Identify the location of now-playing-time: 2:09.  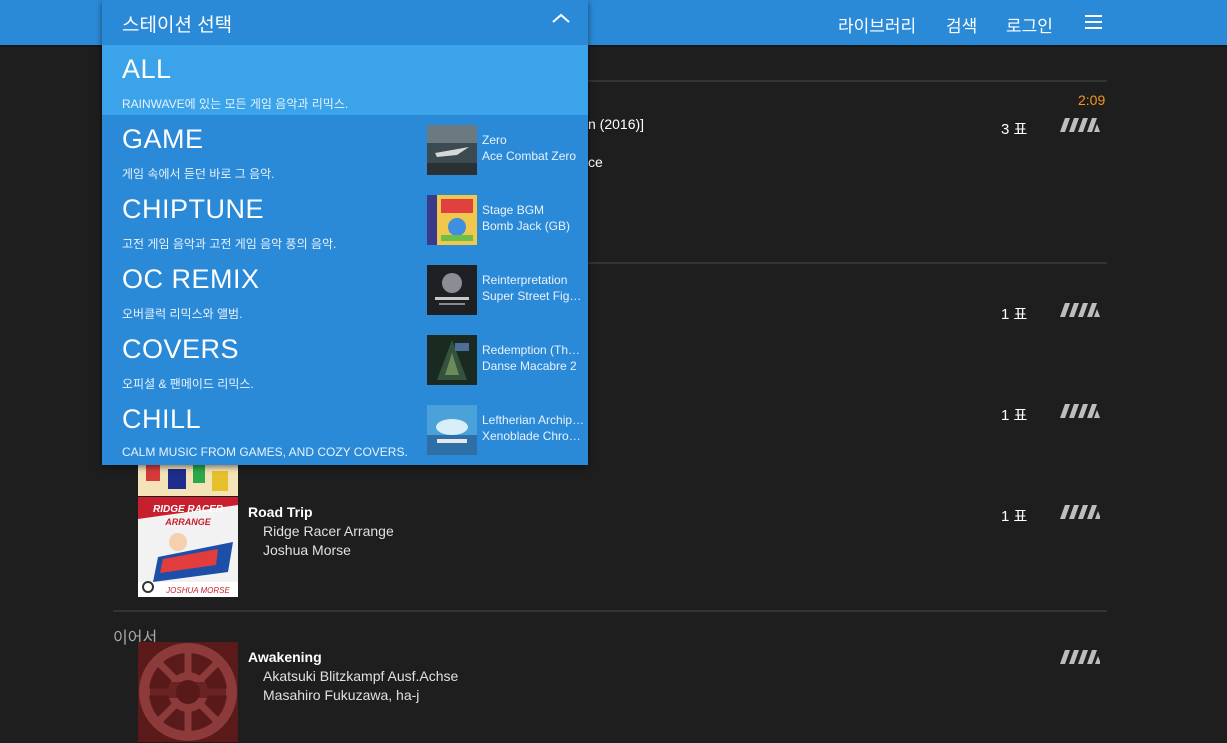
(1092, 100).